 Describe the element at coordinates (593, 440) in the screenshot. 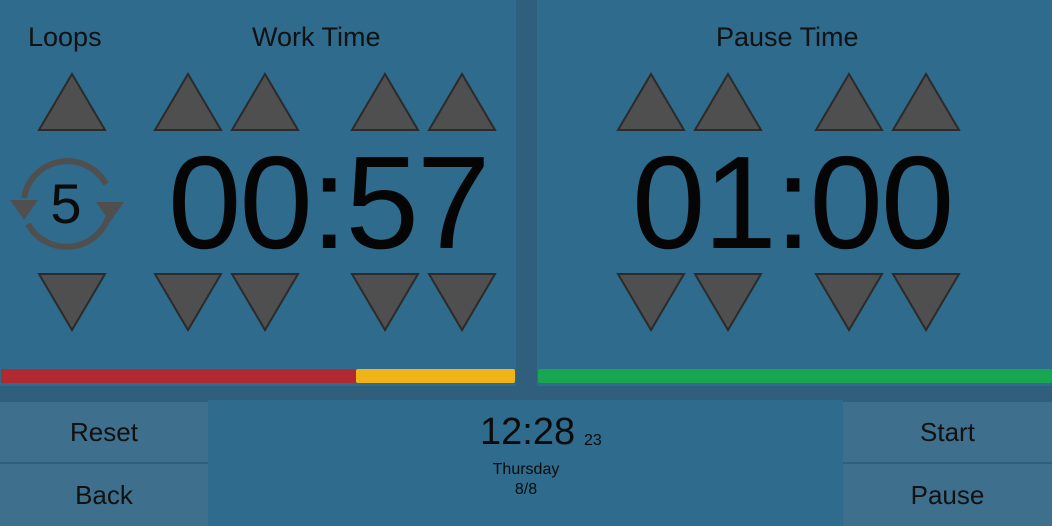

I see `clock-seconds: 23` at that location.